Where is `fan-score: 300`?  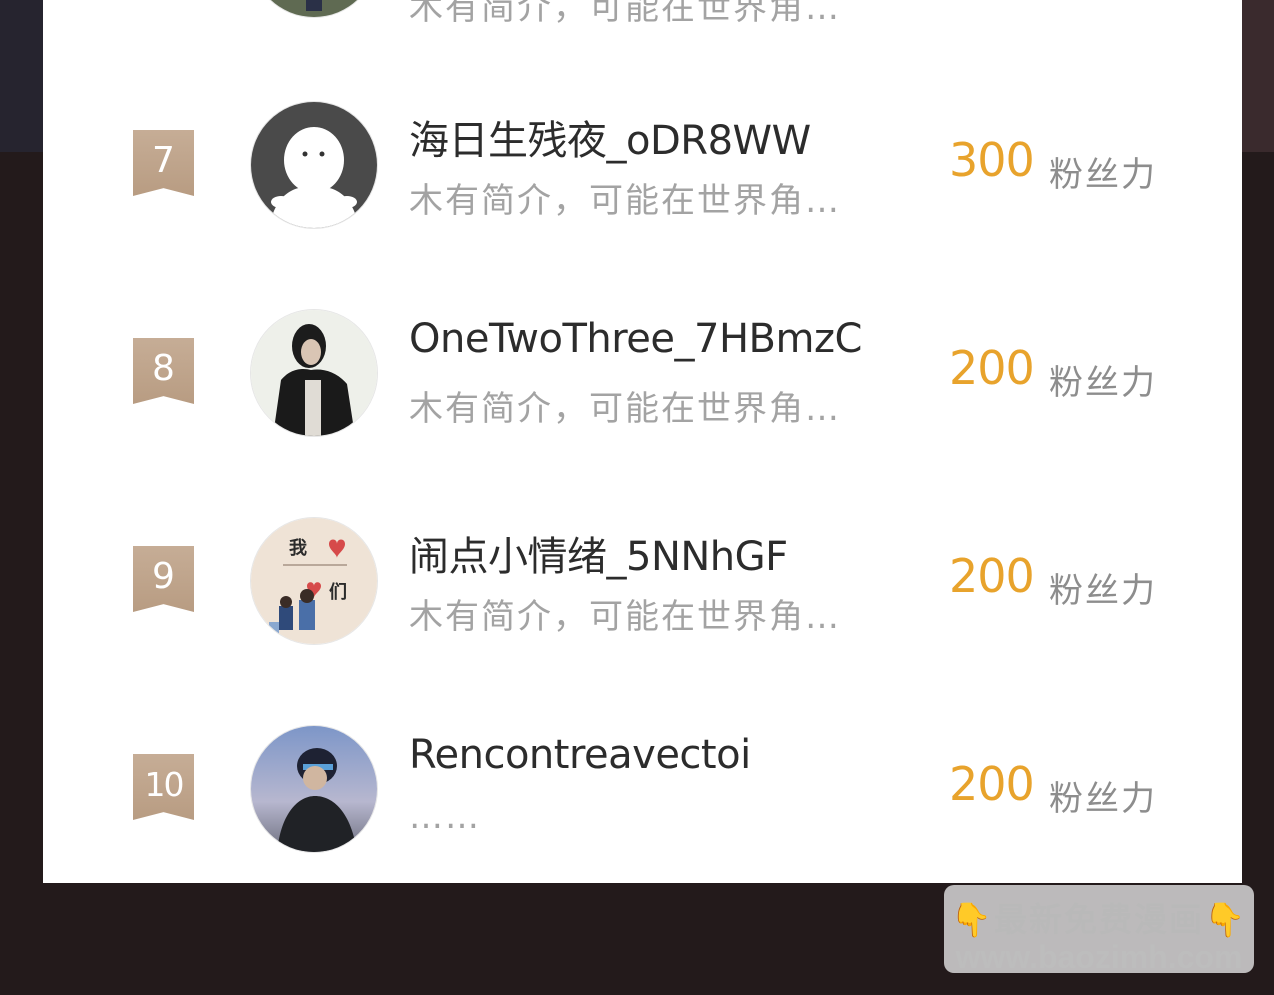
fan-score: 300 is located at coordinates (992, 160).